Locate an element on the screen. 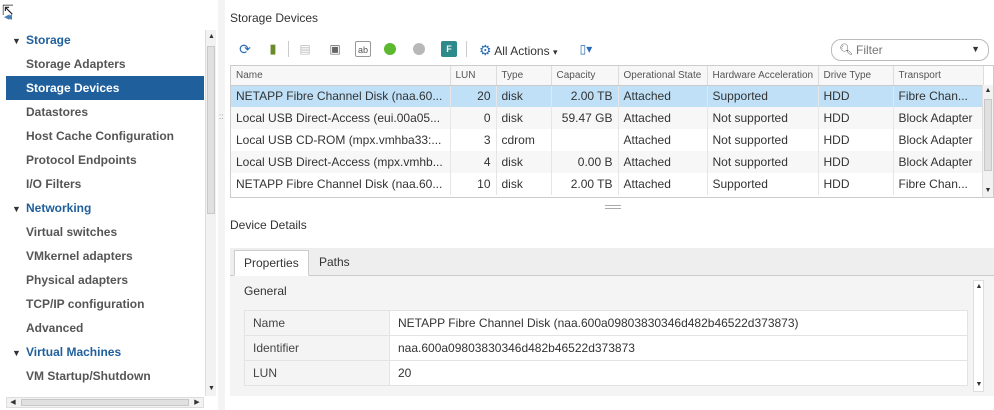 This screenshot has height=410, width=994. detach-icon: ▤ is located at coordinates (305, 49).